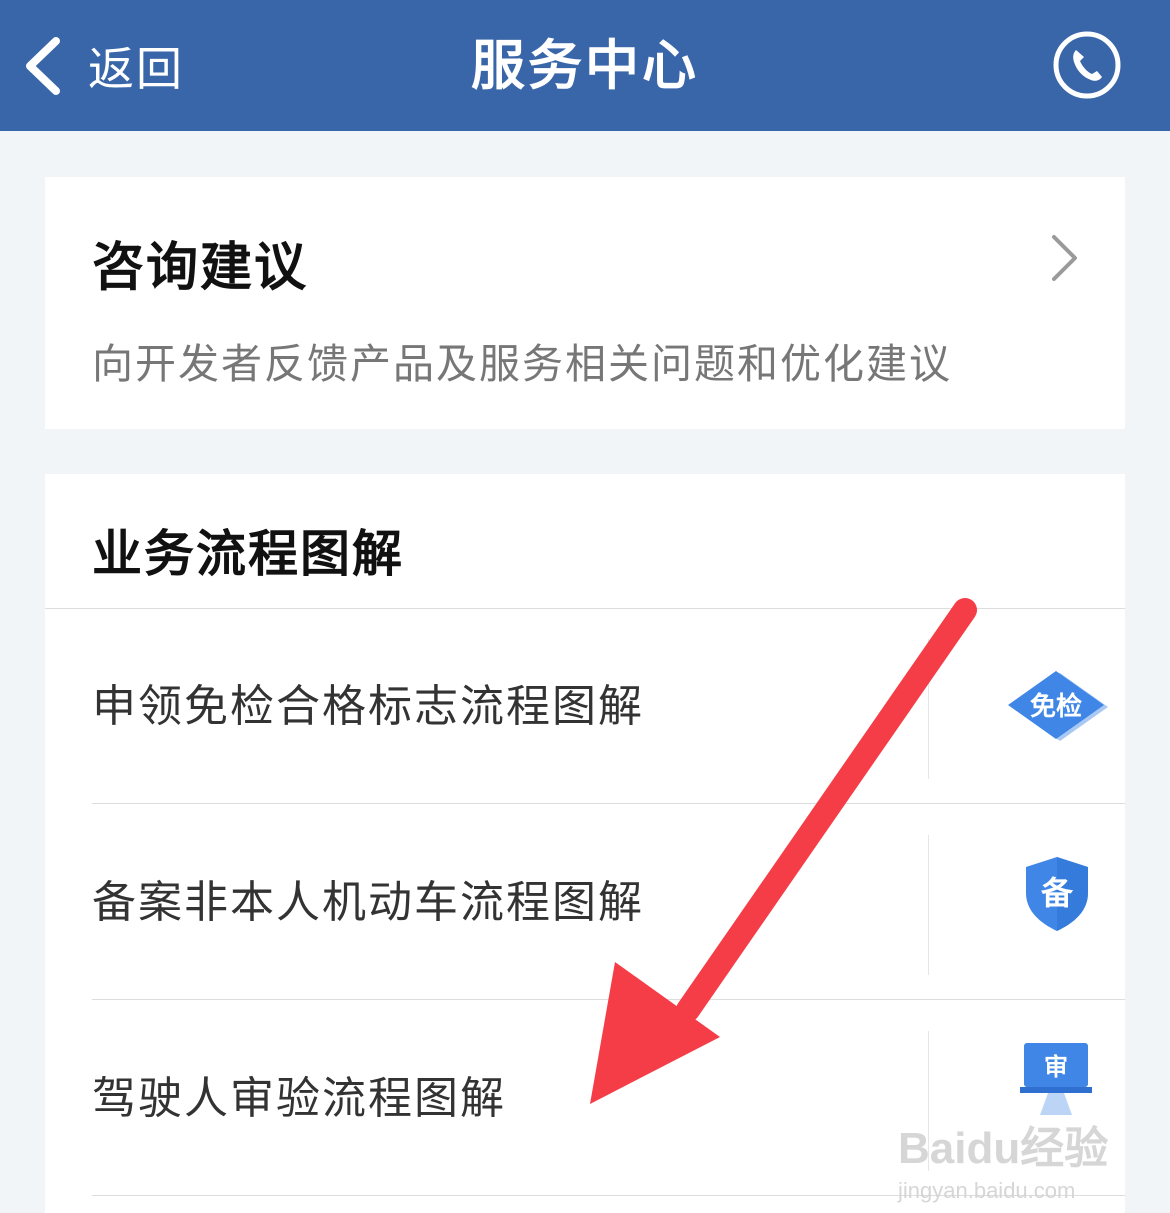  What do you see at coordinates (522, 364) in the screenshot?
I see `consult-subtitle: 向开发者反馈产品及服务相关问题和优化建议` at bounding box center [522, 364].